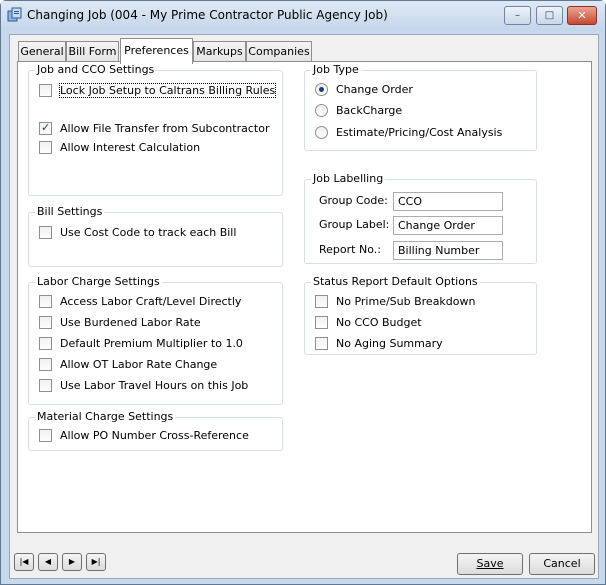 The image size is (606, 585). Describe the element at coordinates (140, 302) in the screenshot. I see `access-labor-craft-checkbox: Access Labor Craft/Level Directly` at that location.